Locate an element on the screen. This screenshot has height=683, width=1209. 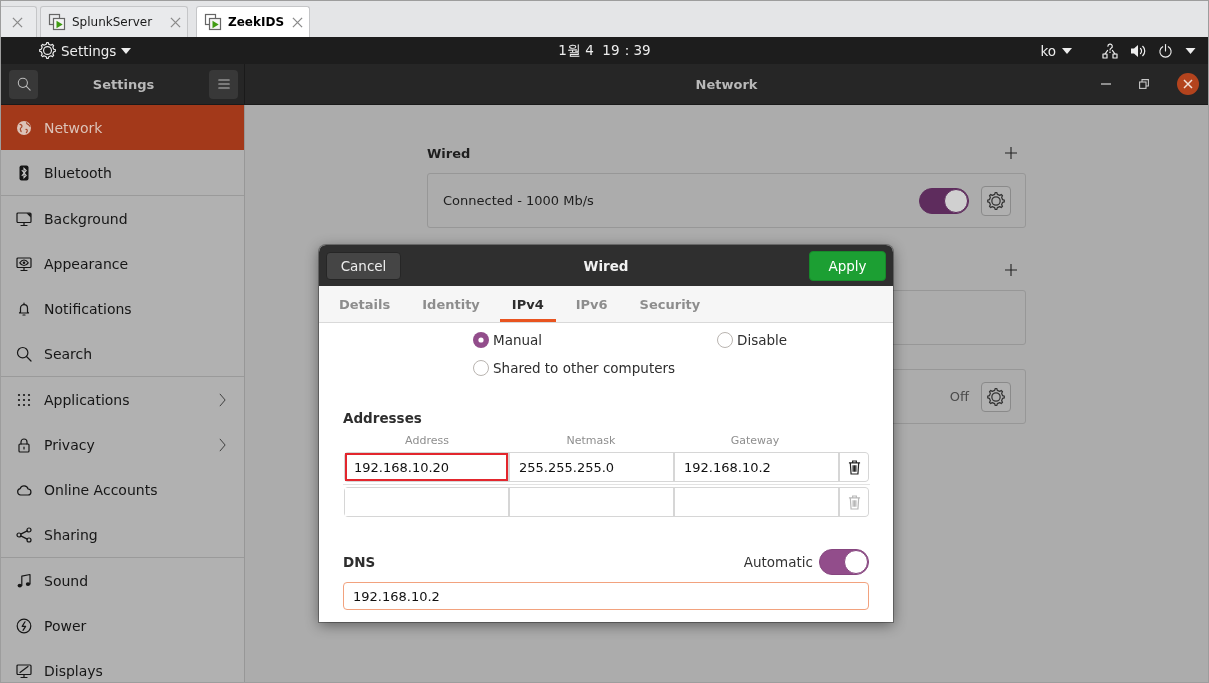
restore-icon is located at coordinates (1144, 84).